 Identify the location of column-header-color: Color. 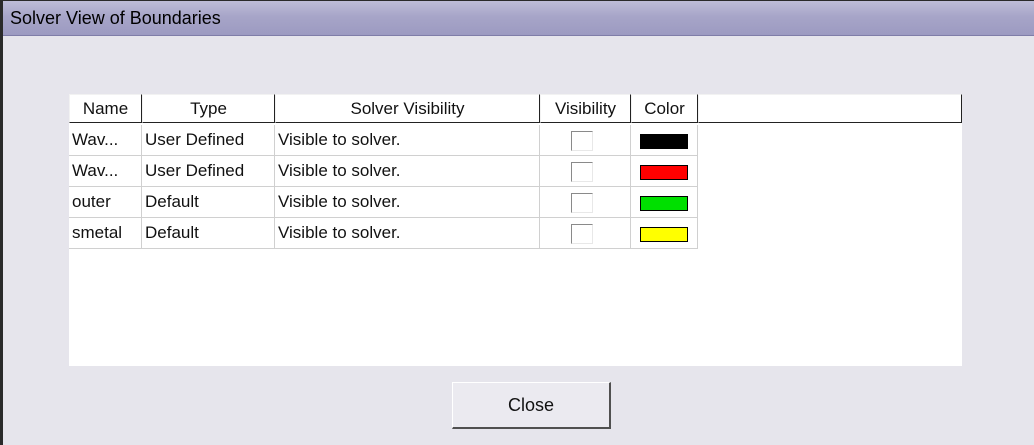
(664, 108).